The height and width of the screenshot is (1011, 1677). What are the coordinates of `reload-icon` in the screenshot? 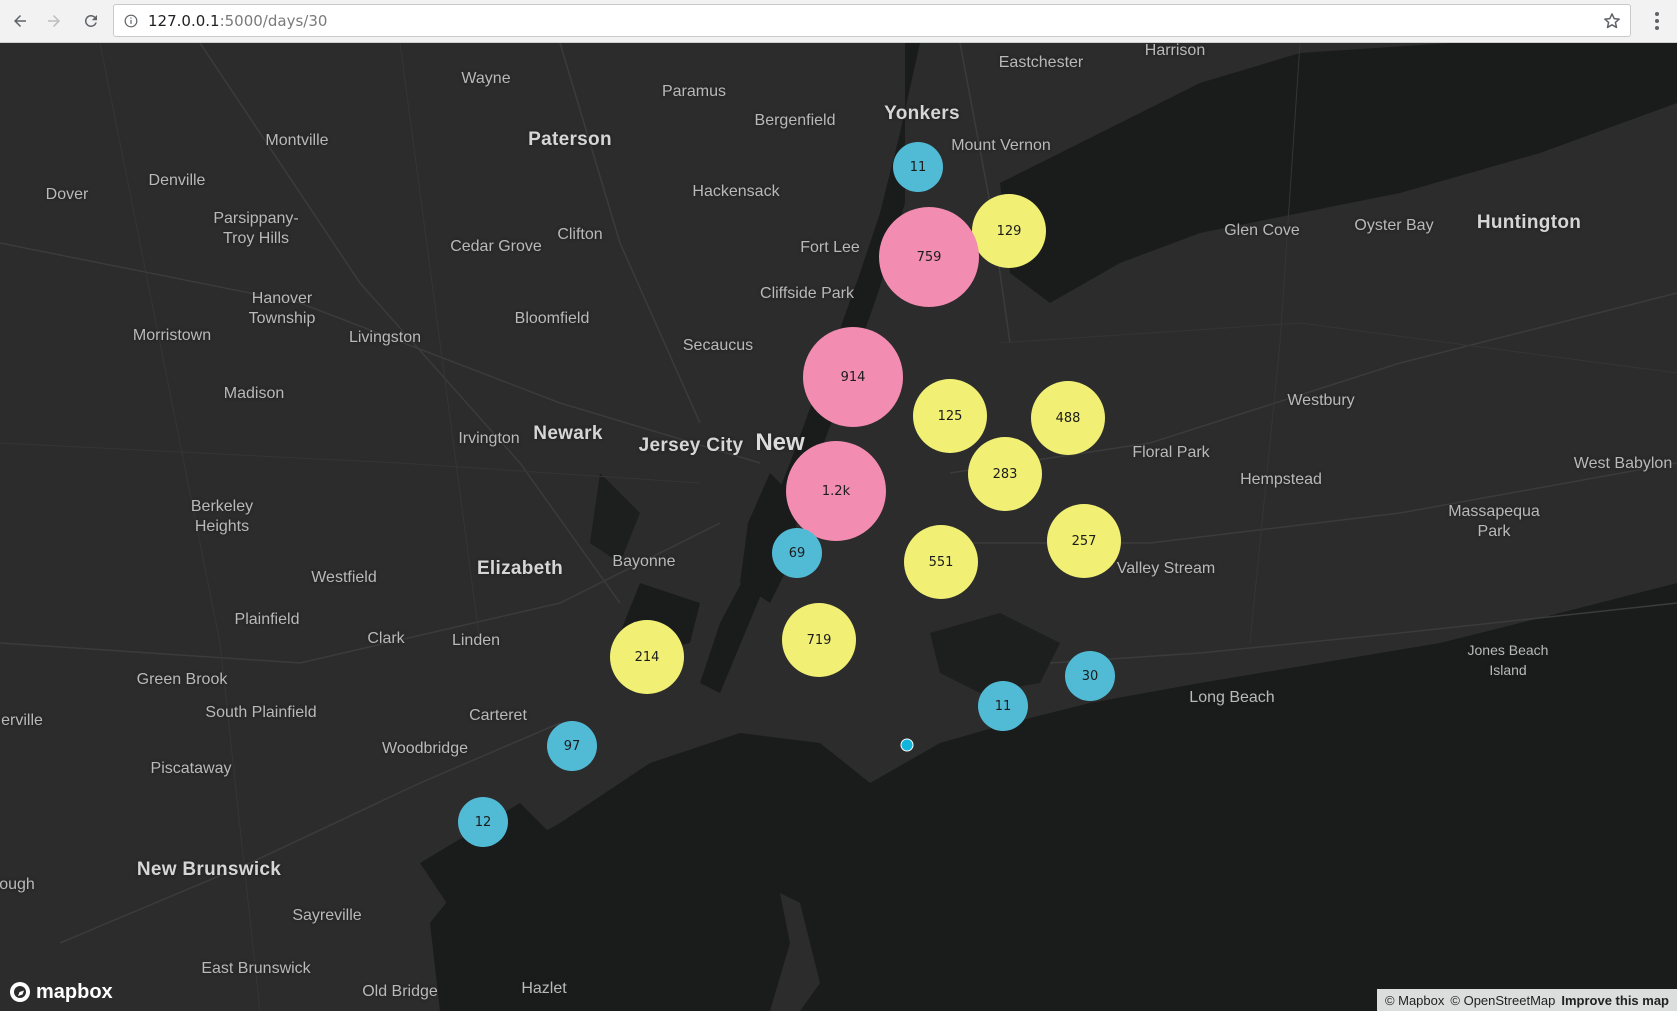 It's located at (90, 20).